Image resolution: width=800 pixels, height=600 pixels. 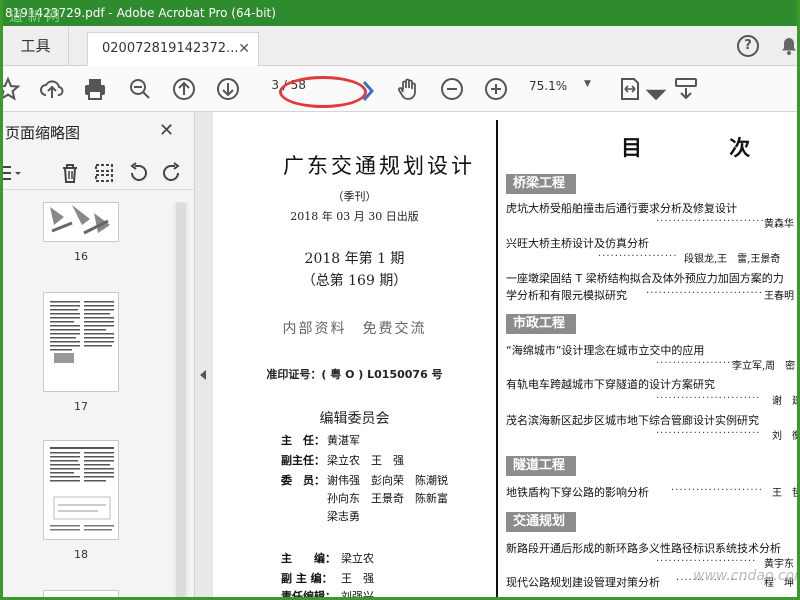 What do you see at coordinates (408, 89) in the screenshot?
I see `hand-tool-icon` at bounding box center [408, 89].